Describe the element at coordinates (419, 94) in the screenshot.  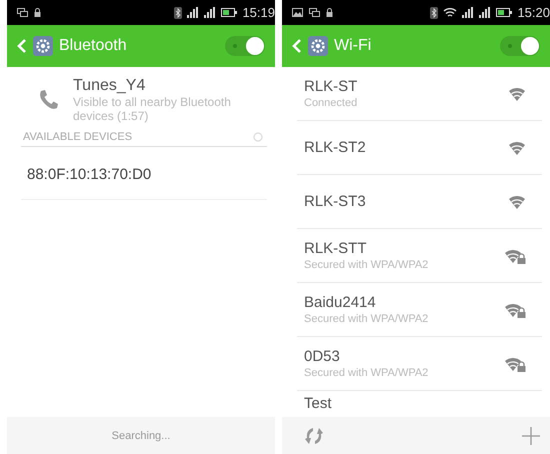
I see `network-item: RLK-ST Connected` at that location.